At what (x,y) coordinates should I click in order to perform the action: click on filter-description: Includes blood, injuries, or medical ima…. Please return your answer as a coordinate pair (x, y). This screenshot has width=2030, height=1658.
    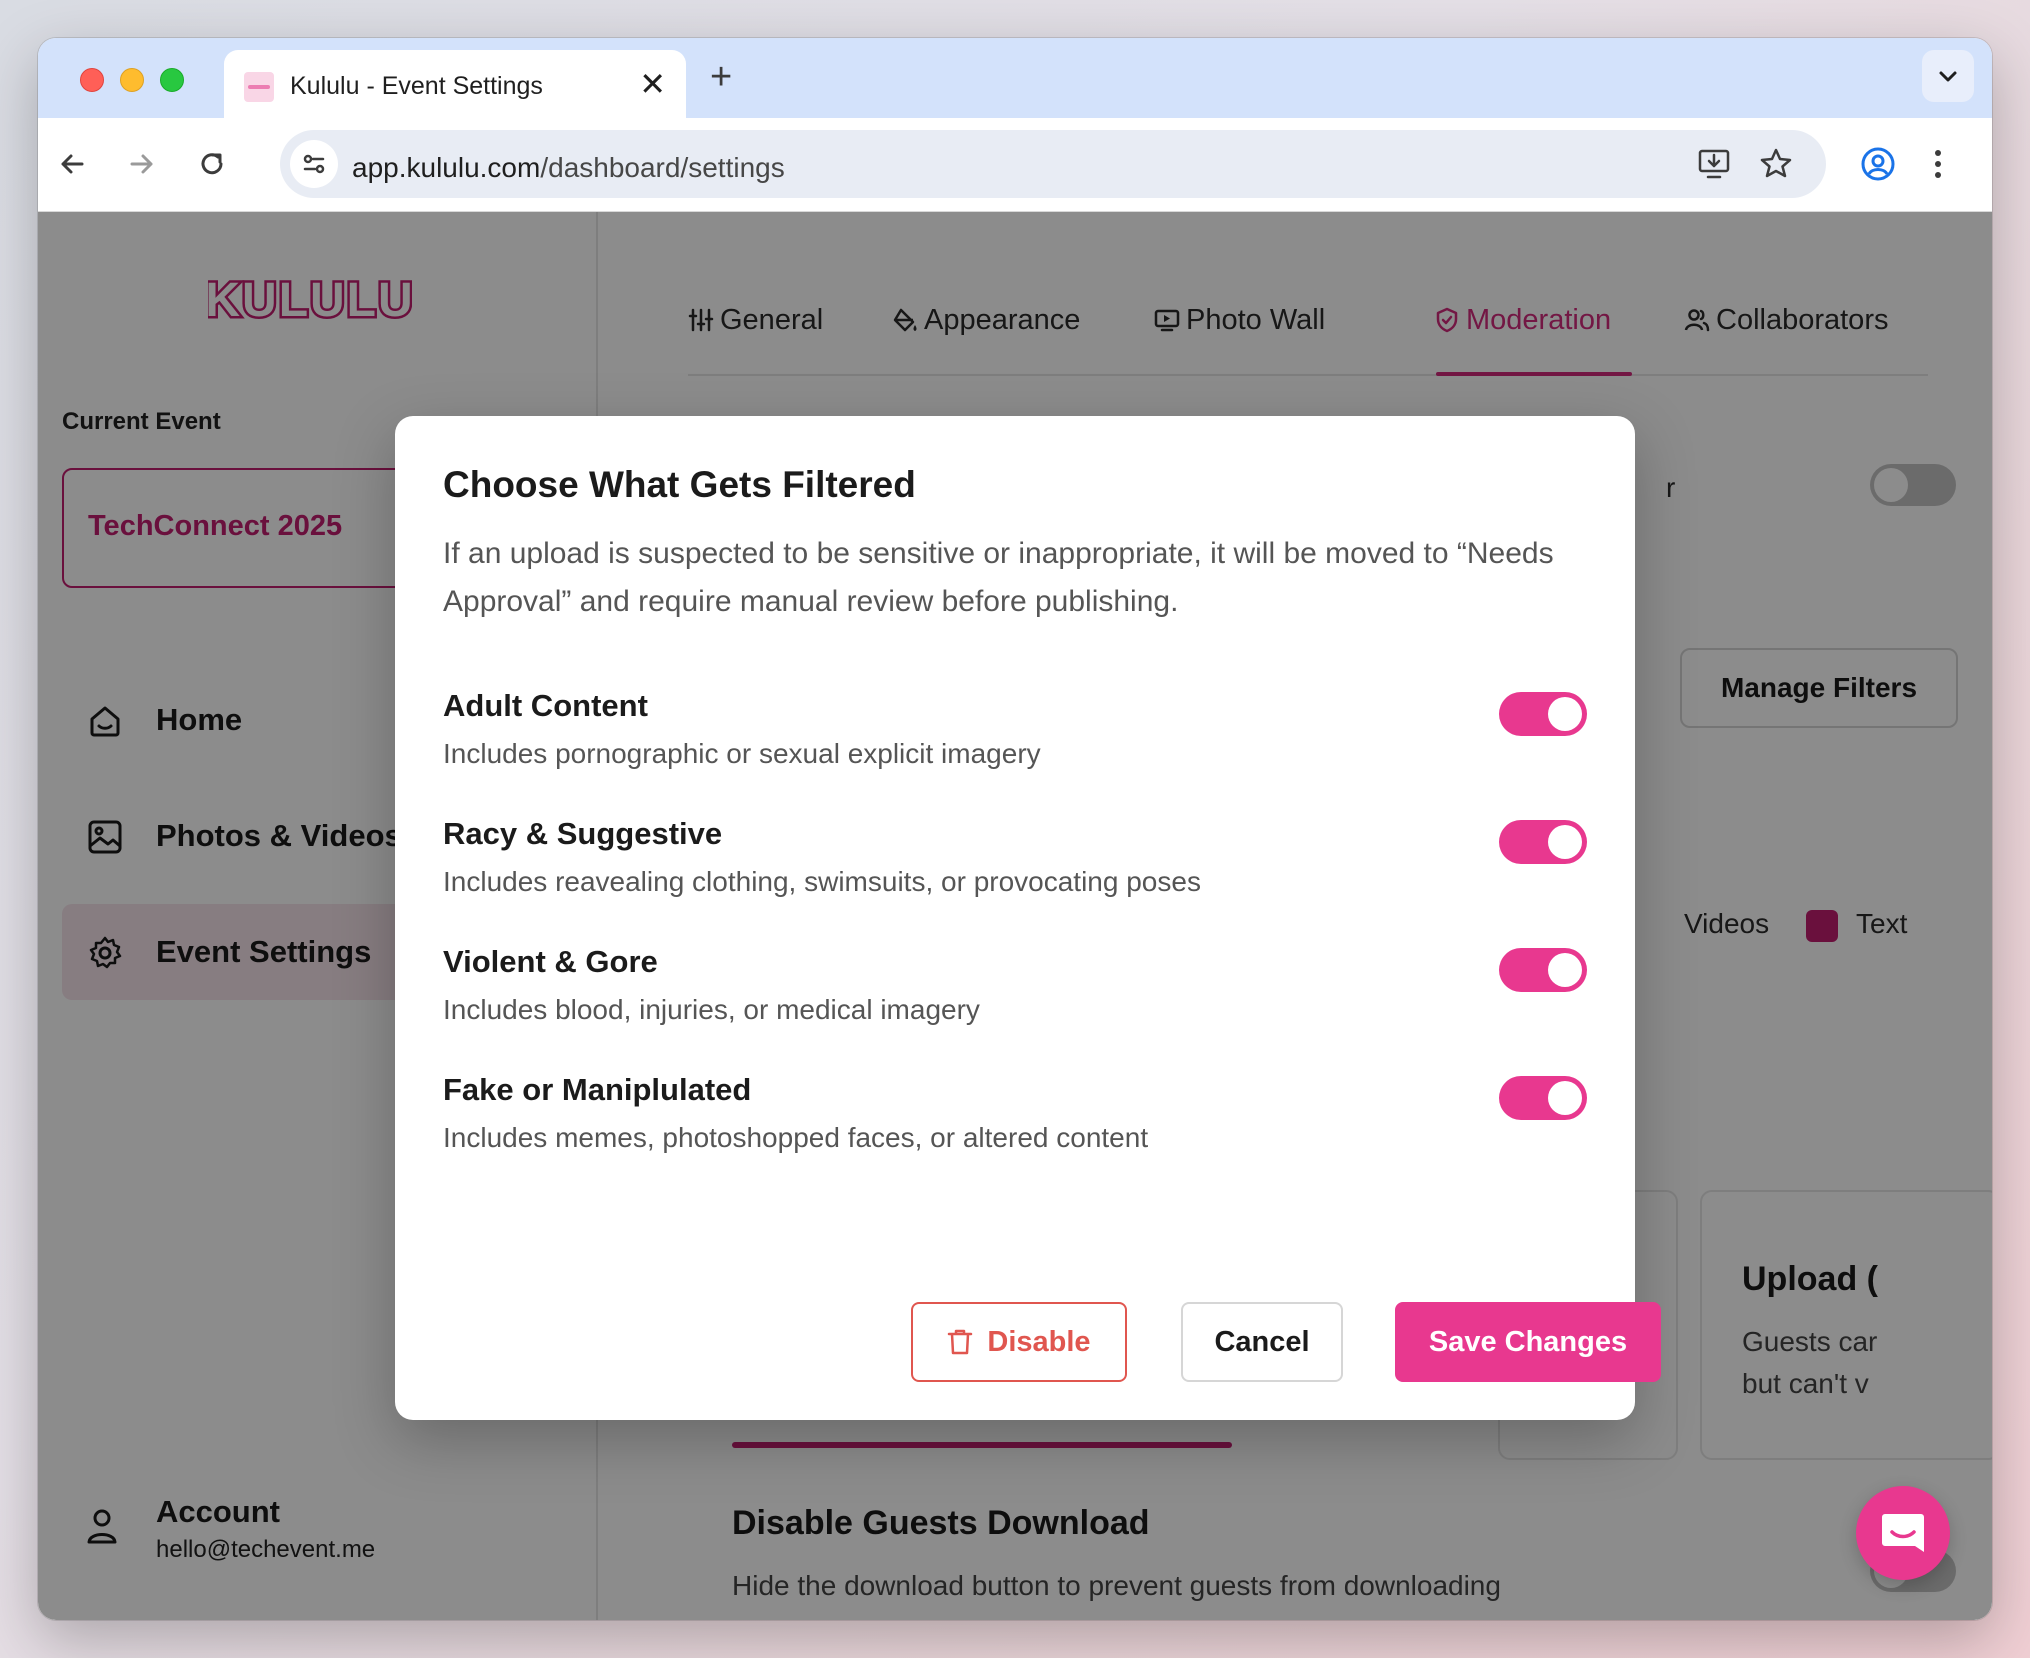
    Looking at the image, I should click on (711, 1009).